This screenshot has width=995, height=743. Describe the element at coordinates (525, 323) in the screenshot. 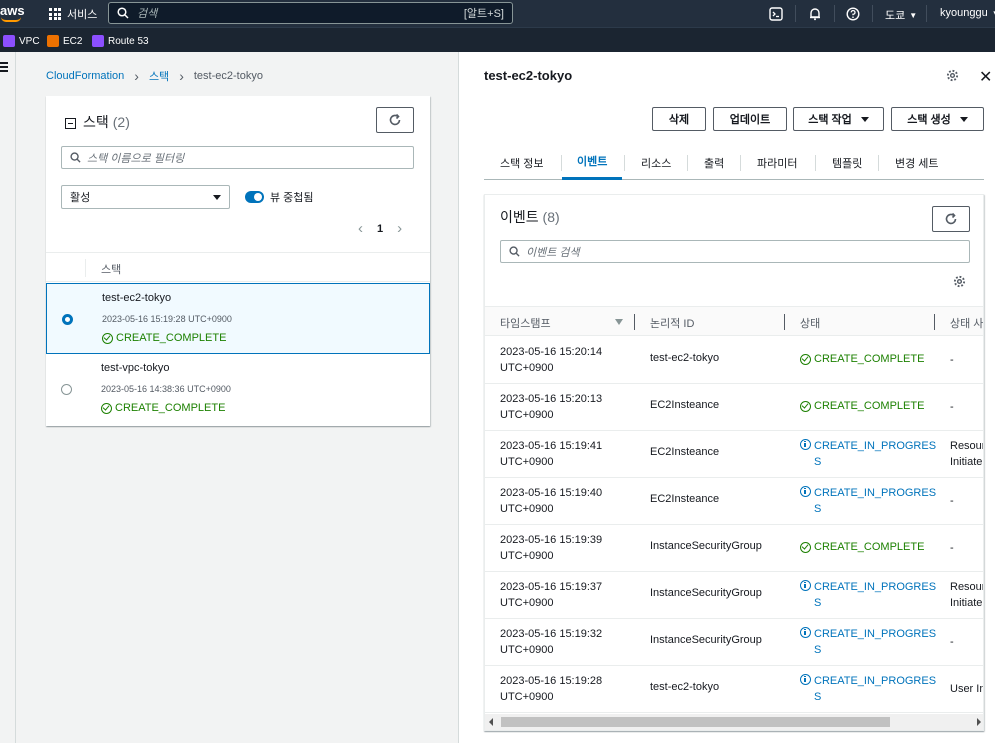

I see `column-header-timestamp: 타임스탬프` at that location.